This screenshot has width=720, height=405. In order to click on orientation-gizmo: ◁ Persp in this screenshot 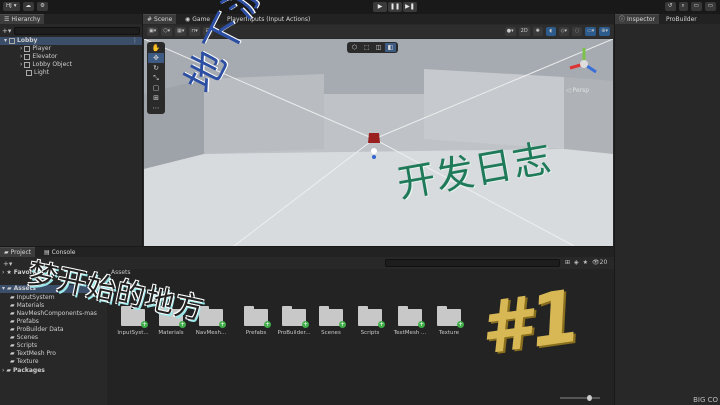, I will do `click(584, 69)`.